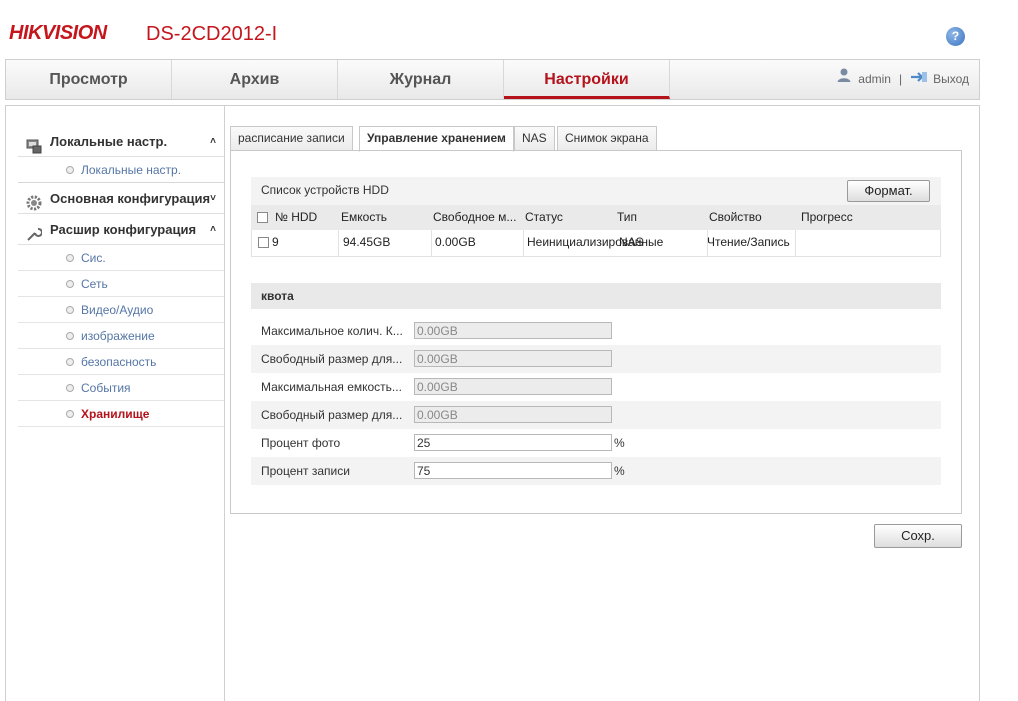 This screenshot has height=701, width=1018. What do you see at coordinates (121, 336) in the screenshot?
I see `sidebar-item-image: изображение` at bounding box center [121, 336].